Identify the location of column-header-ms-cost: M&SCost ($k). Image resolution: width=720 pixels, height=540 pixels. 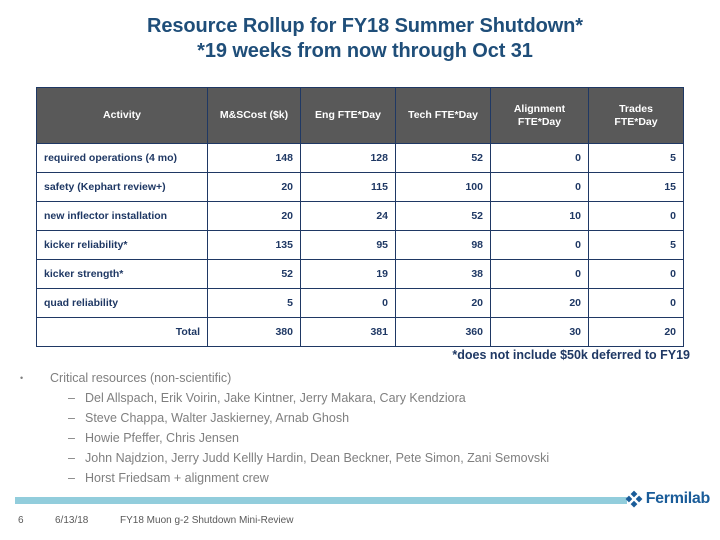
(254, 115).